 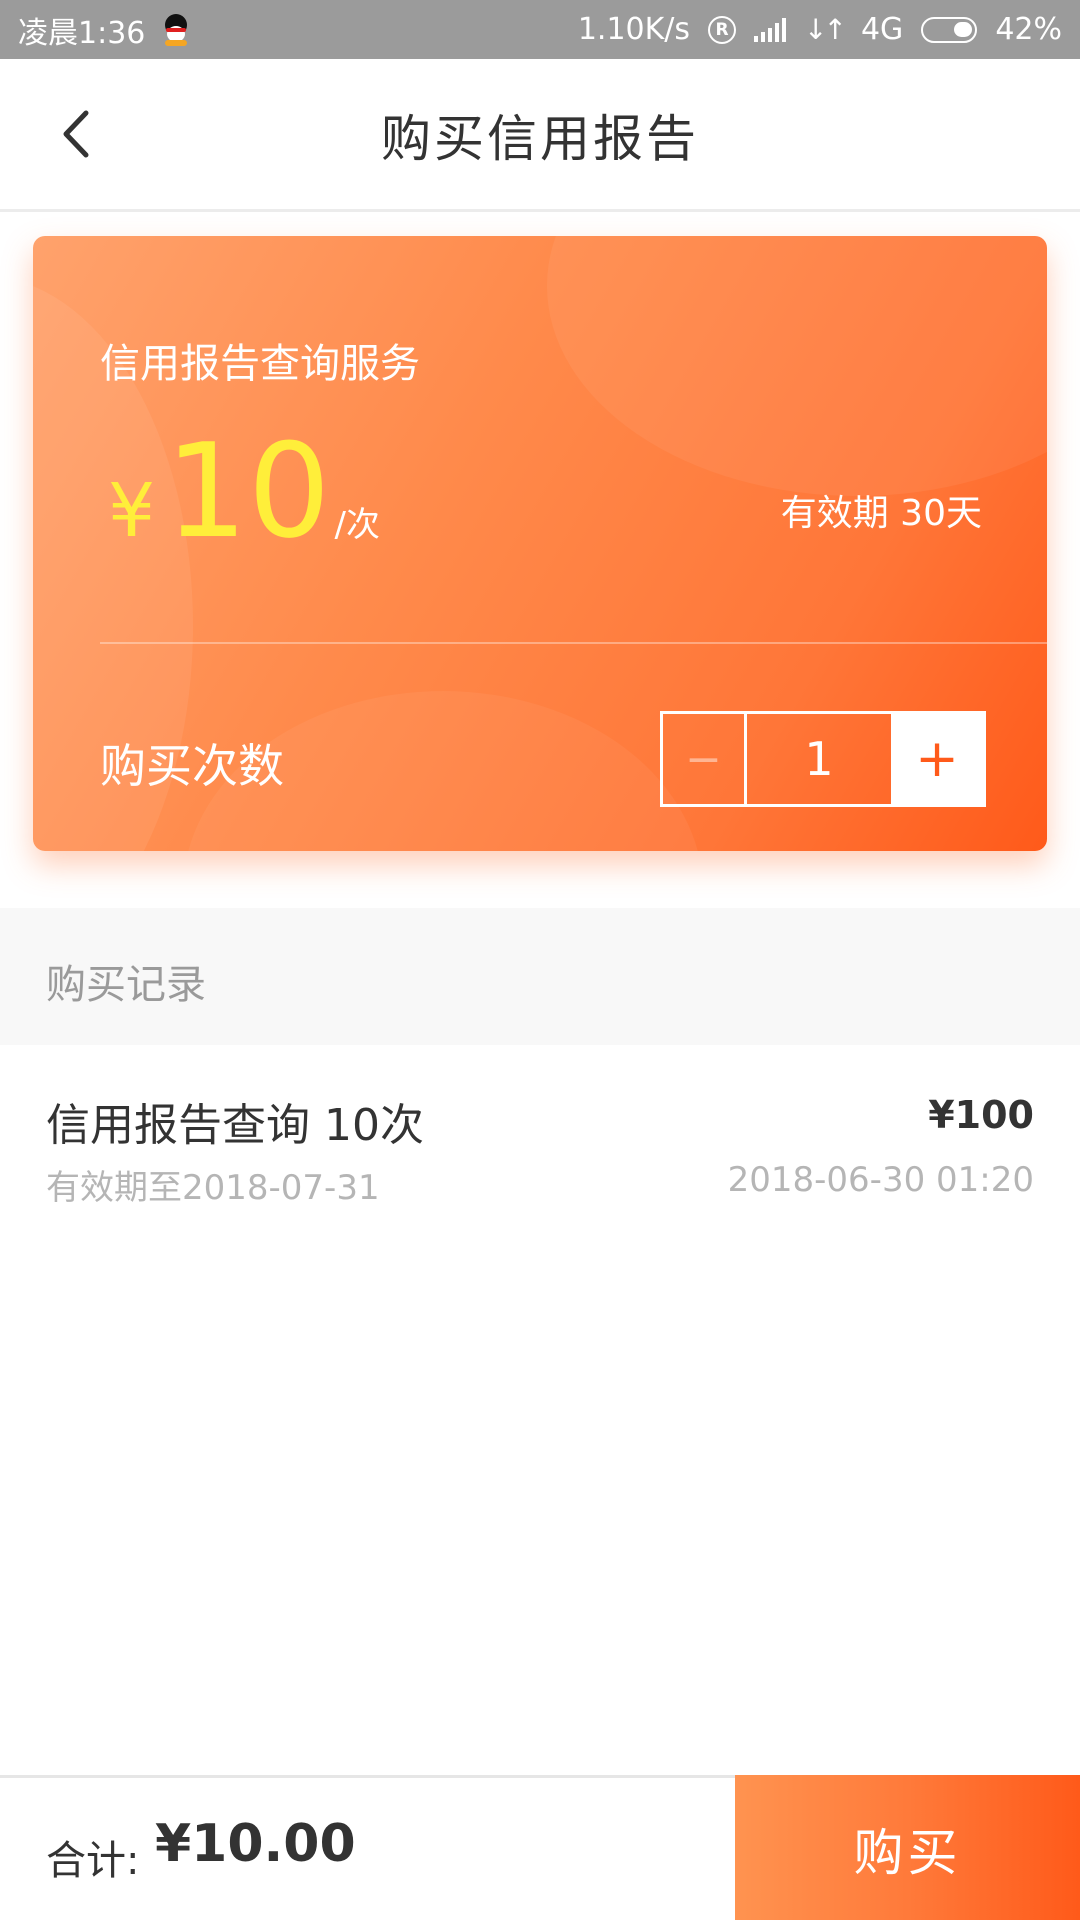 What do you see at coordinates (880, 1180) in the screenshot?
I see `record-time: 2018-06-30 01:20` at bounding box center [880, 1180].